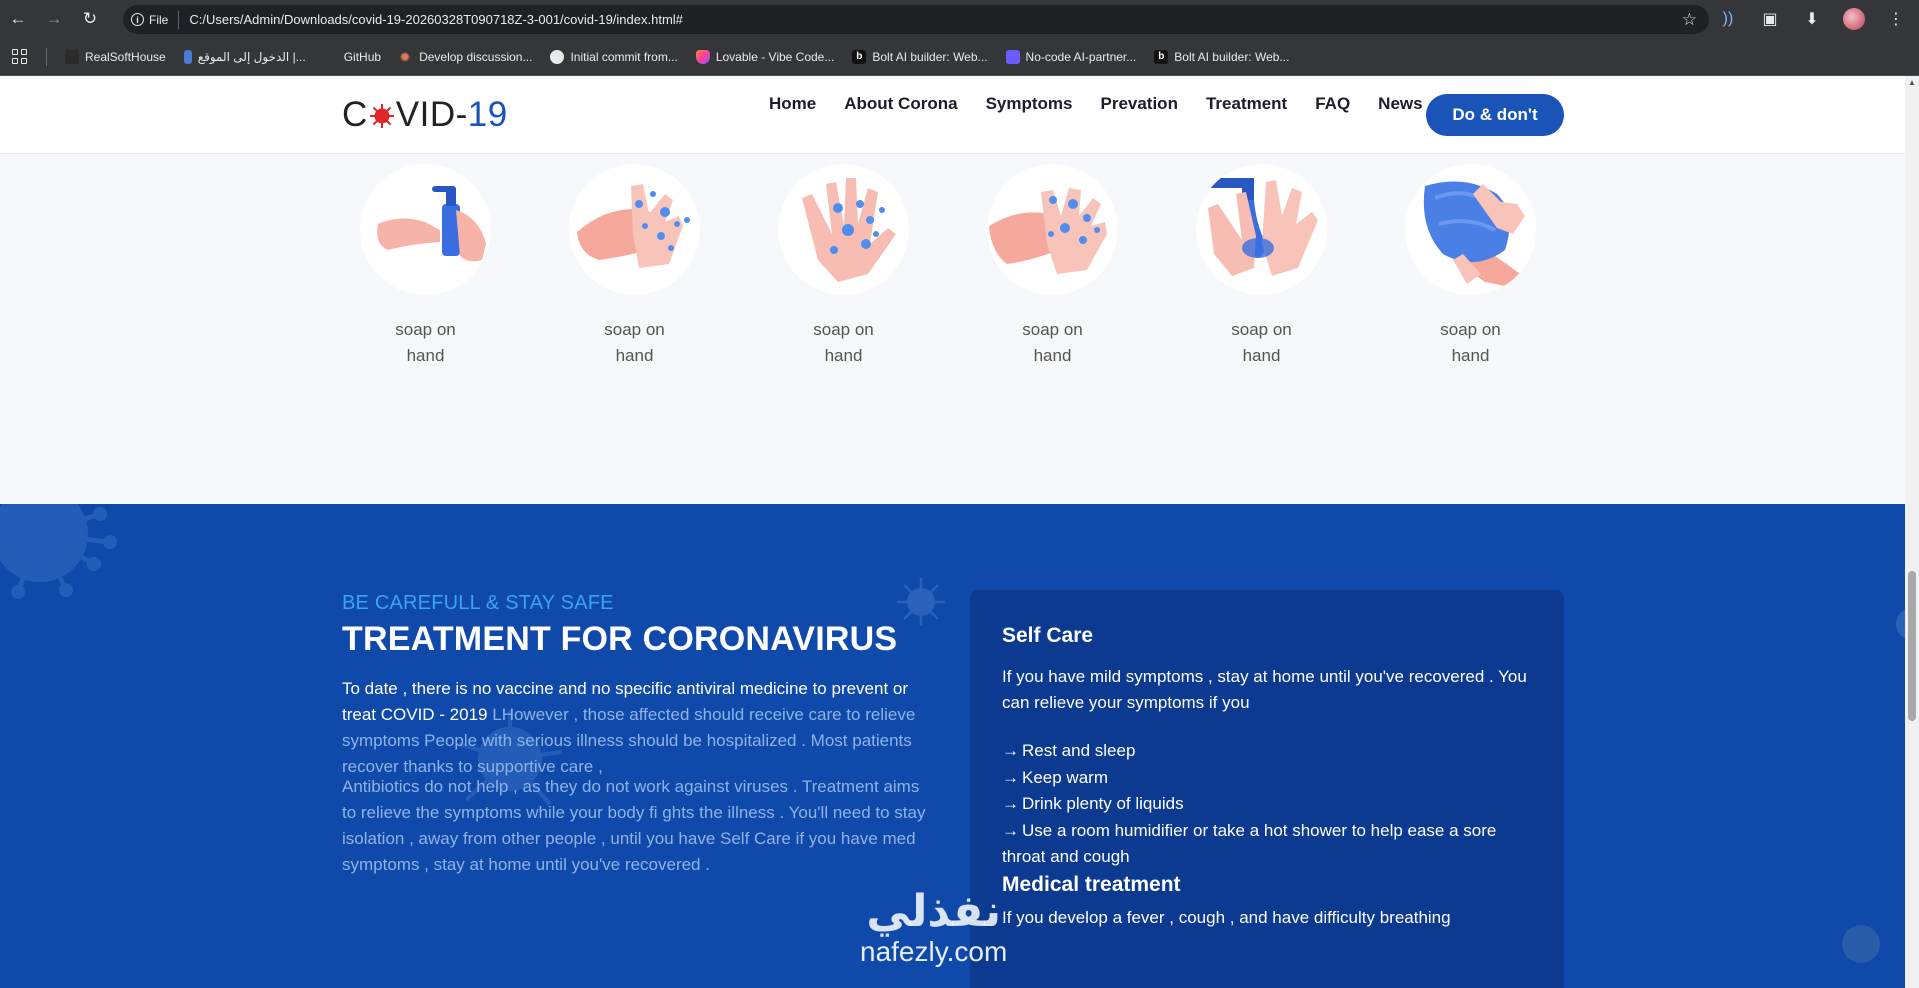 The width and height of the screenshot is (1919, 988). I want to click on bookmark-item: RealSoftHouse, so click(115, 56).